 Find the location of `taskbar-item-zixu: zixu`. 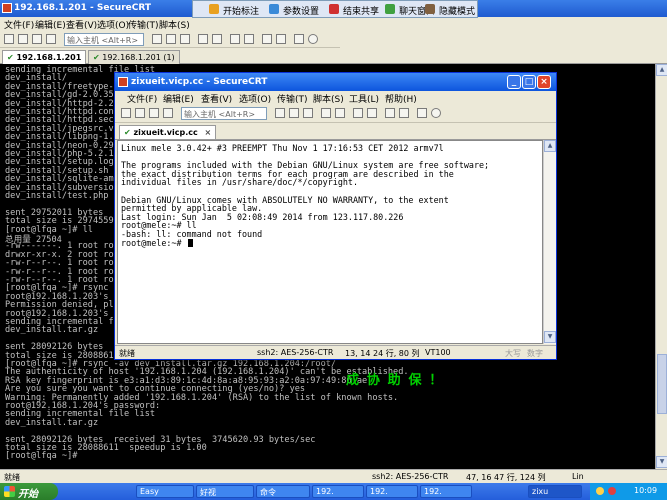

taskbar-item-zixu: zixu is located at coordinates (555, 491).